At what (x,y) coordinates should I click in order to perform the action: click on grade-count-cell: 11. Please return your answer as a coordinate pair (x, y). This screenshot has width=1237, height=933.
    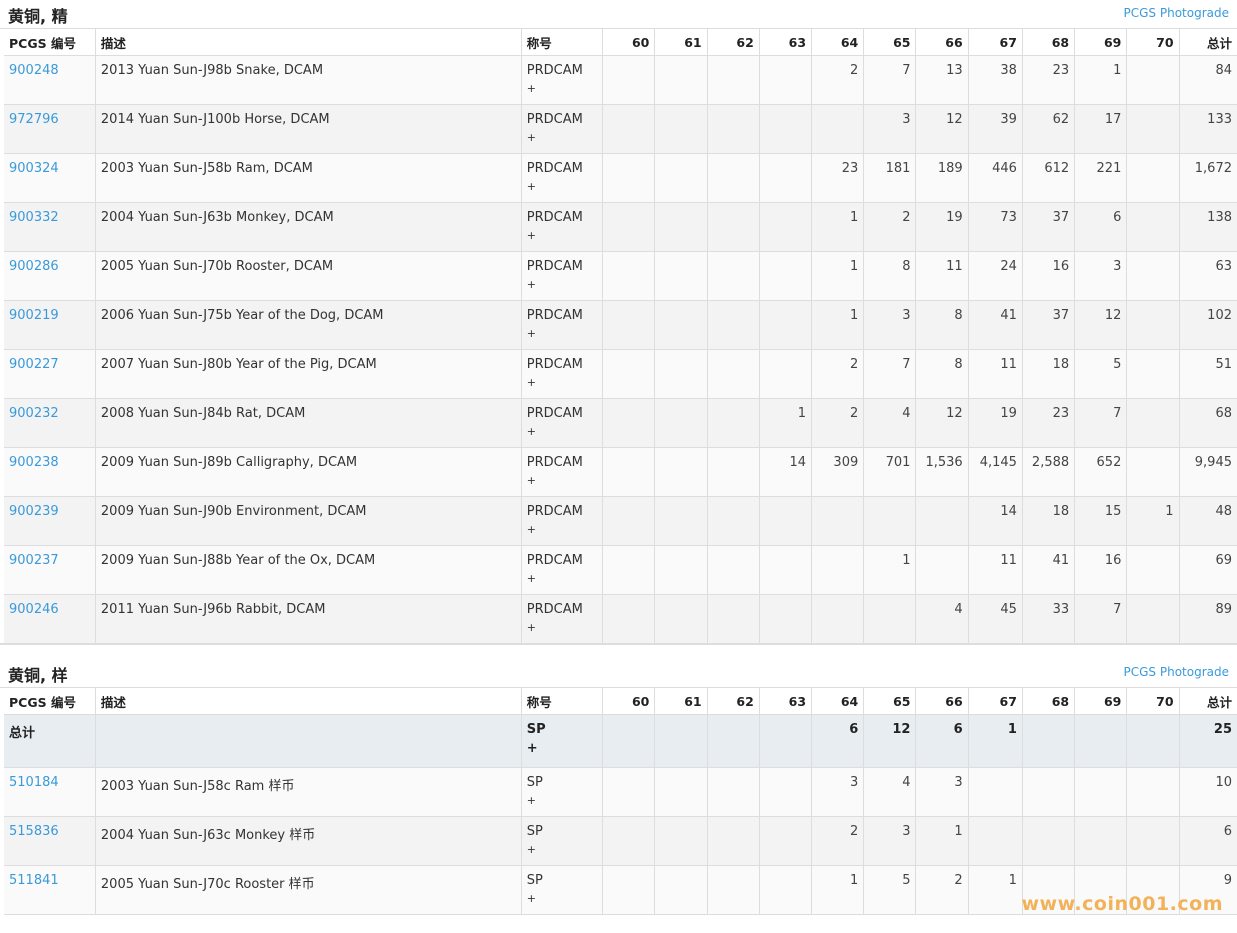
    Looking at the image, I should click on (995, 374).